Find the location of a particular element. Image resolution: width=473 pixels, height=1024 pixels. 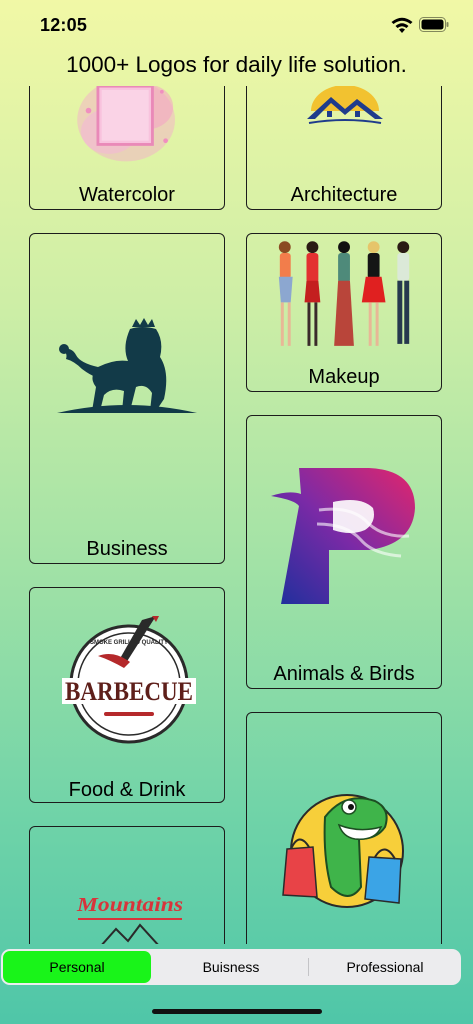

category-label: Business is located at coordinates (127, 549).